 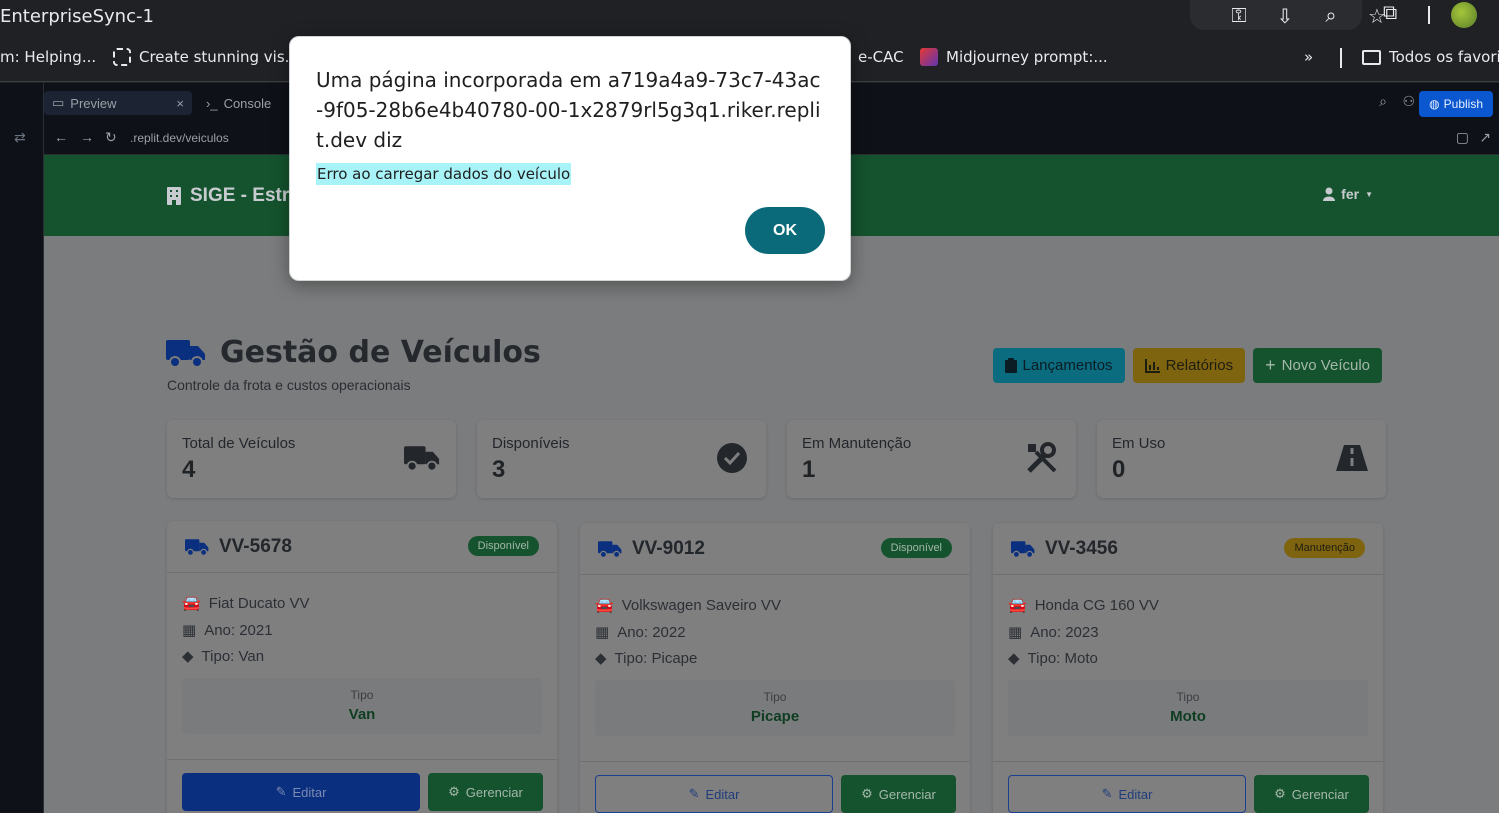 What do you see at coordinates (212, 103) in the screenshot?
I see `terminal-icon: ›_` at bounding box center [212, 103].